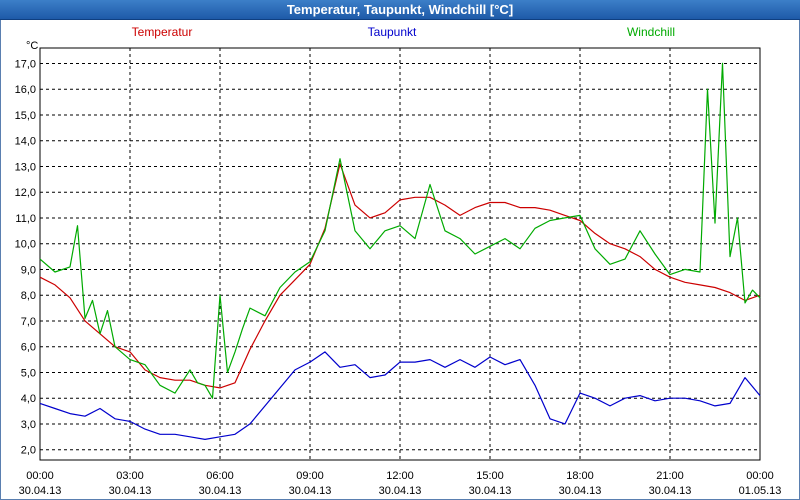  What do you see at coordinates (25, 90) in the screenshot?
I see `y-tick-label: 16,0` at bounding box center [25, 90].